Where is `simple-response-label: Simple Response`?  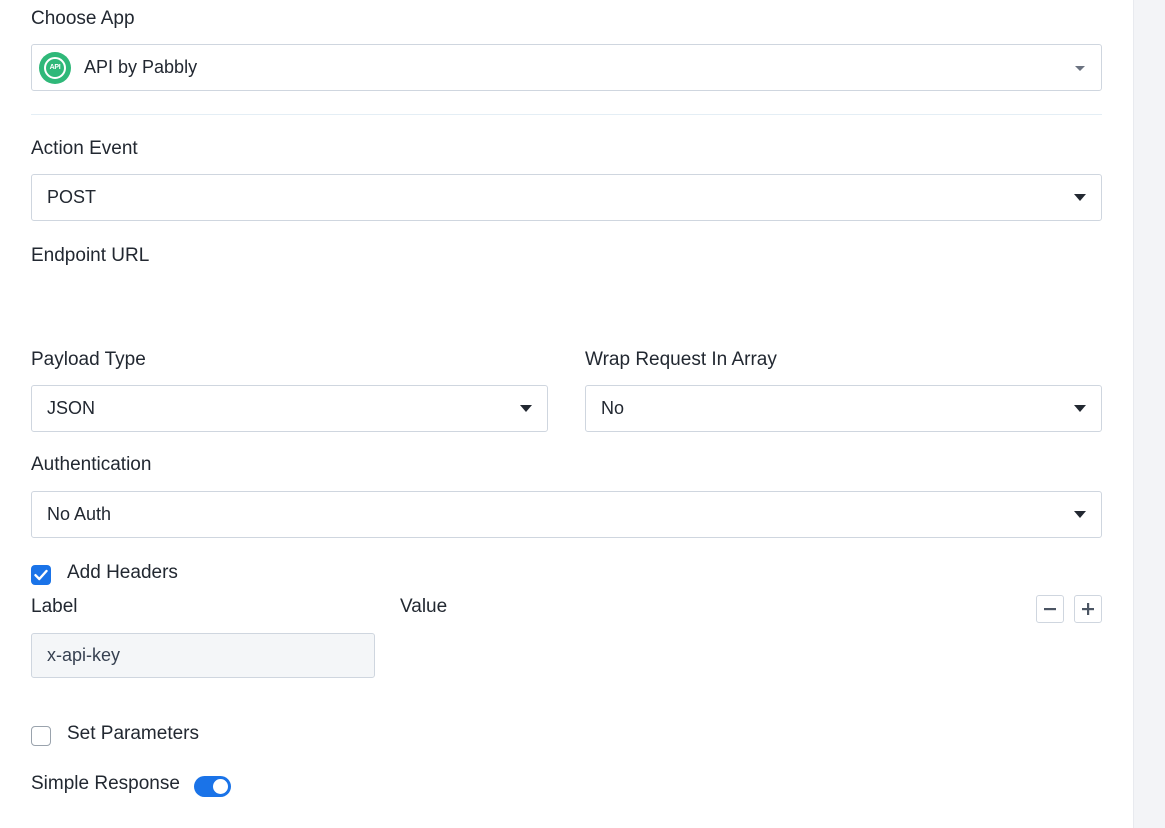
simple-response-label: Simple Response is located at coordinates (105, 783).